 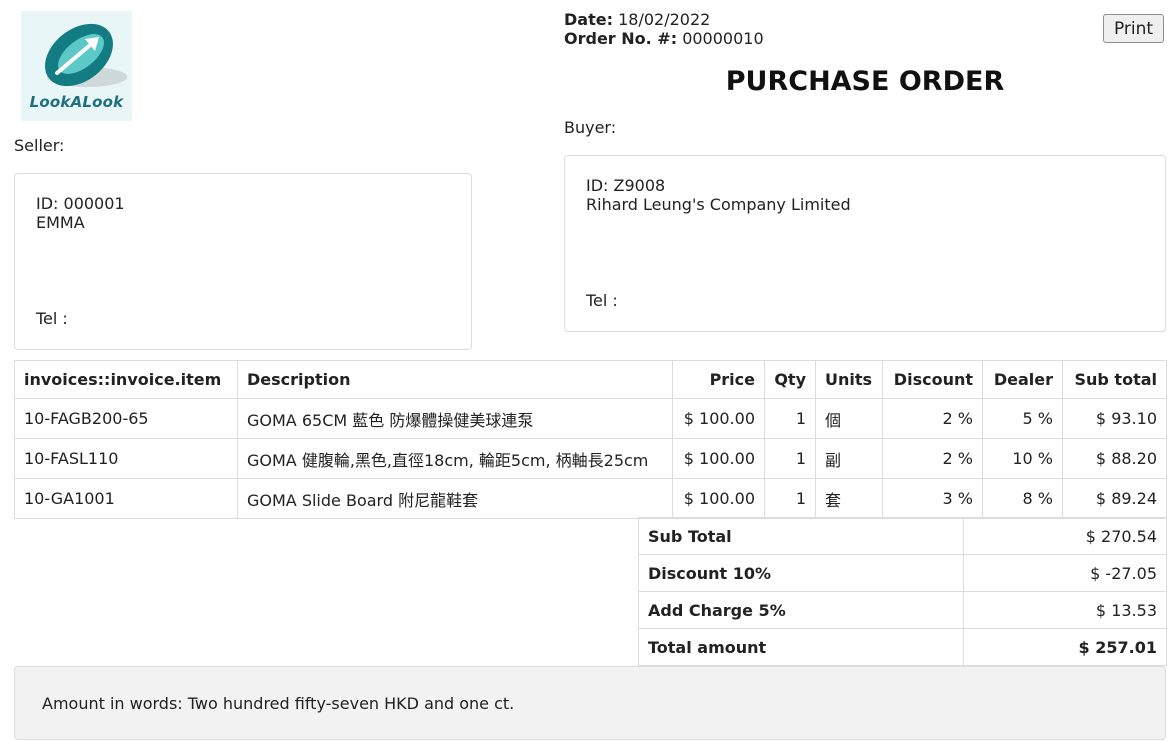 I want to click on total-amount-label: Total amount, so click(x=801, y=647).